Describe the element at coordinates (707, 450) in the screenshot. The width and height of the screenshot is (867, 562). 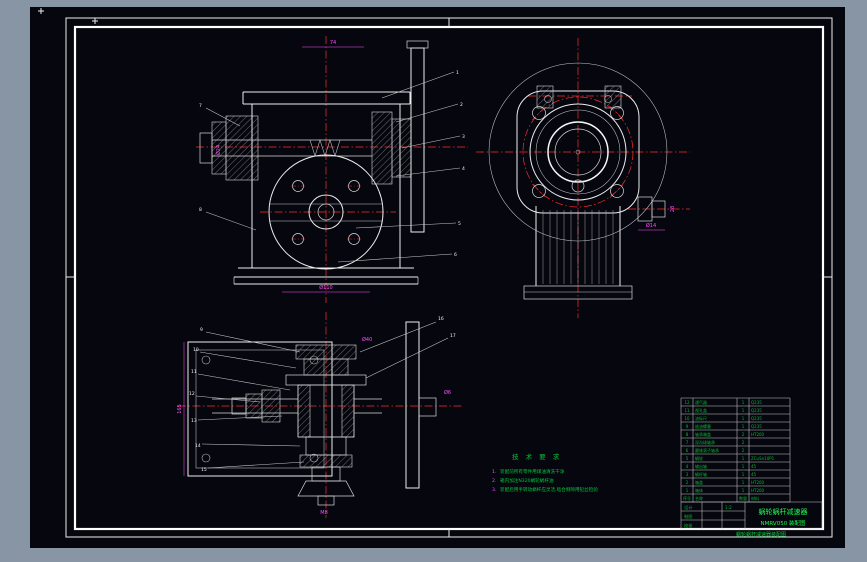
I see `bom-cell: 圆锥滚子轴承` at that location.